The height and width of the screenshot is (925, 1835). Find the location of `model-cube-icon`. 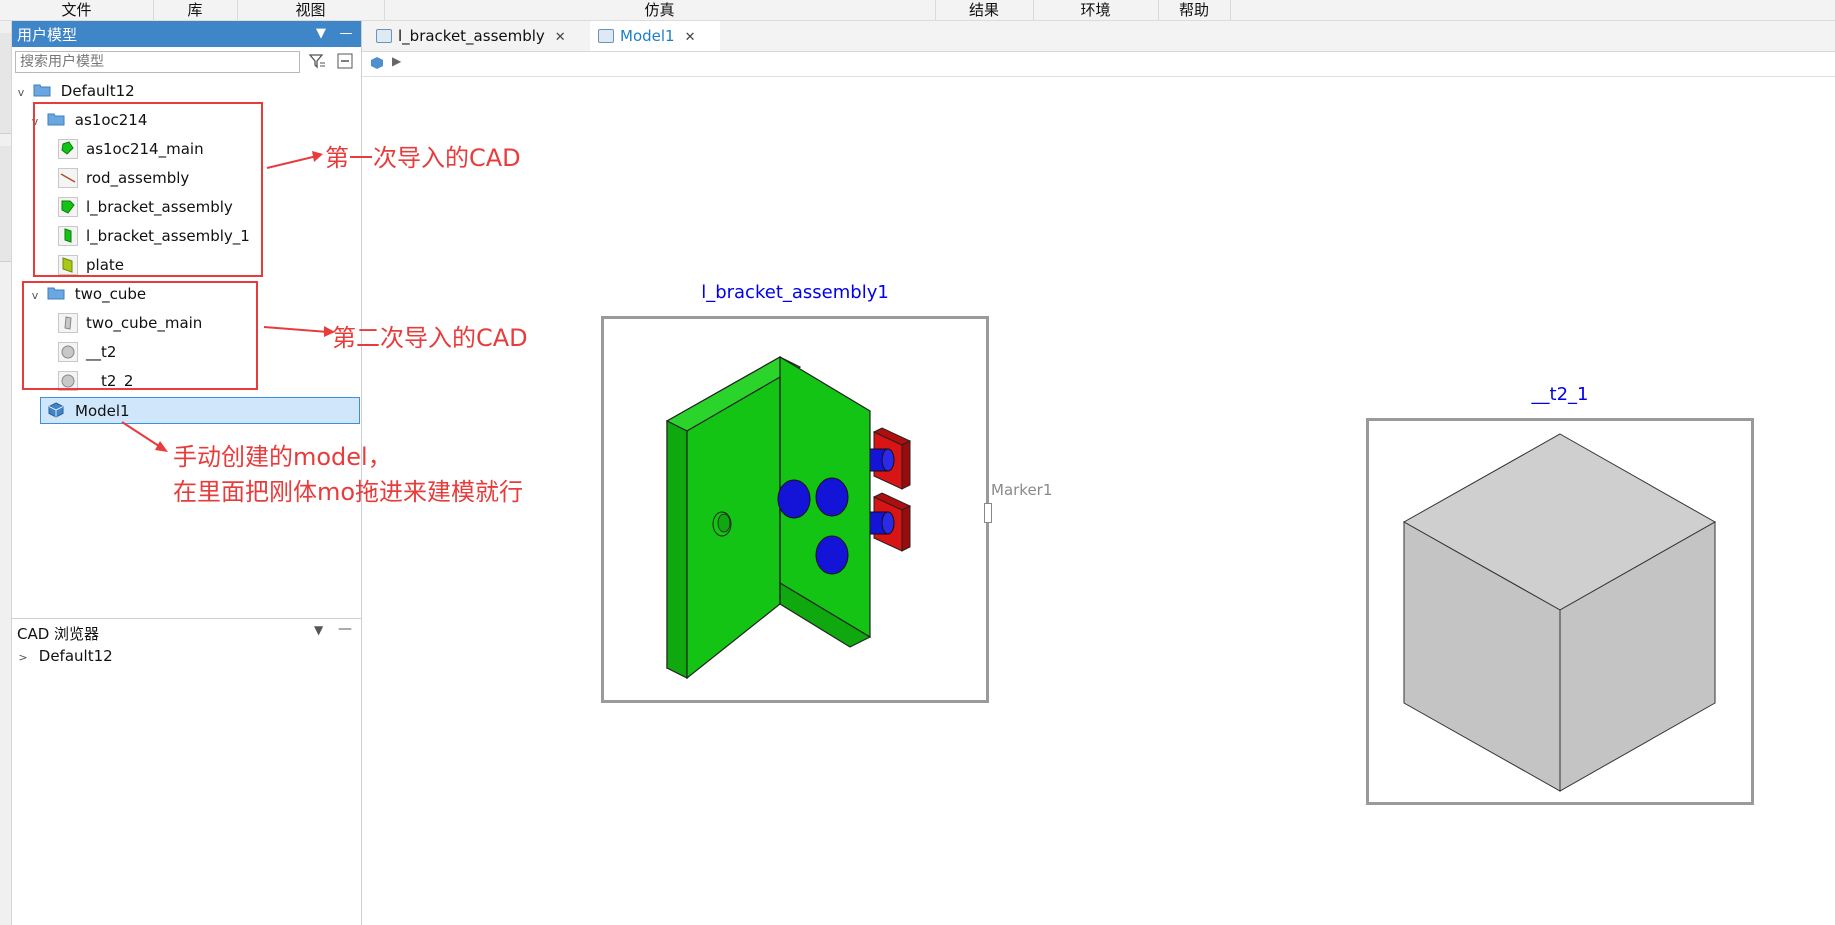

model-cube-icon is located at coordinates (57, 411).